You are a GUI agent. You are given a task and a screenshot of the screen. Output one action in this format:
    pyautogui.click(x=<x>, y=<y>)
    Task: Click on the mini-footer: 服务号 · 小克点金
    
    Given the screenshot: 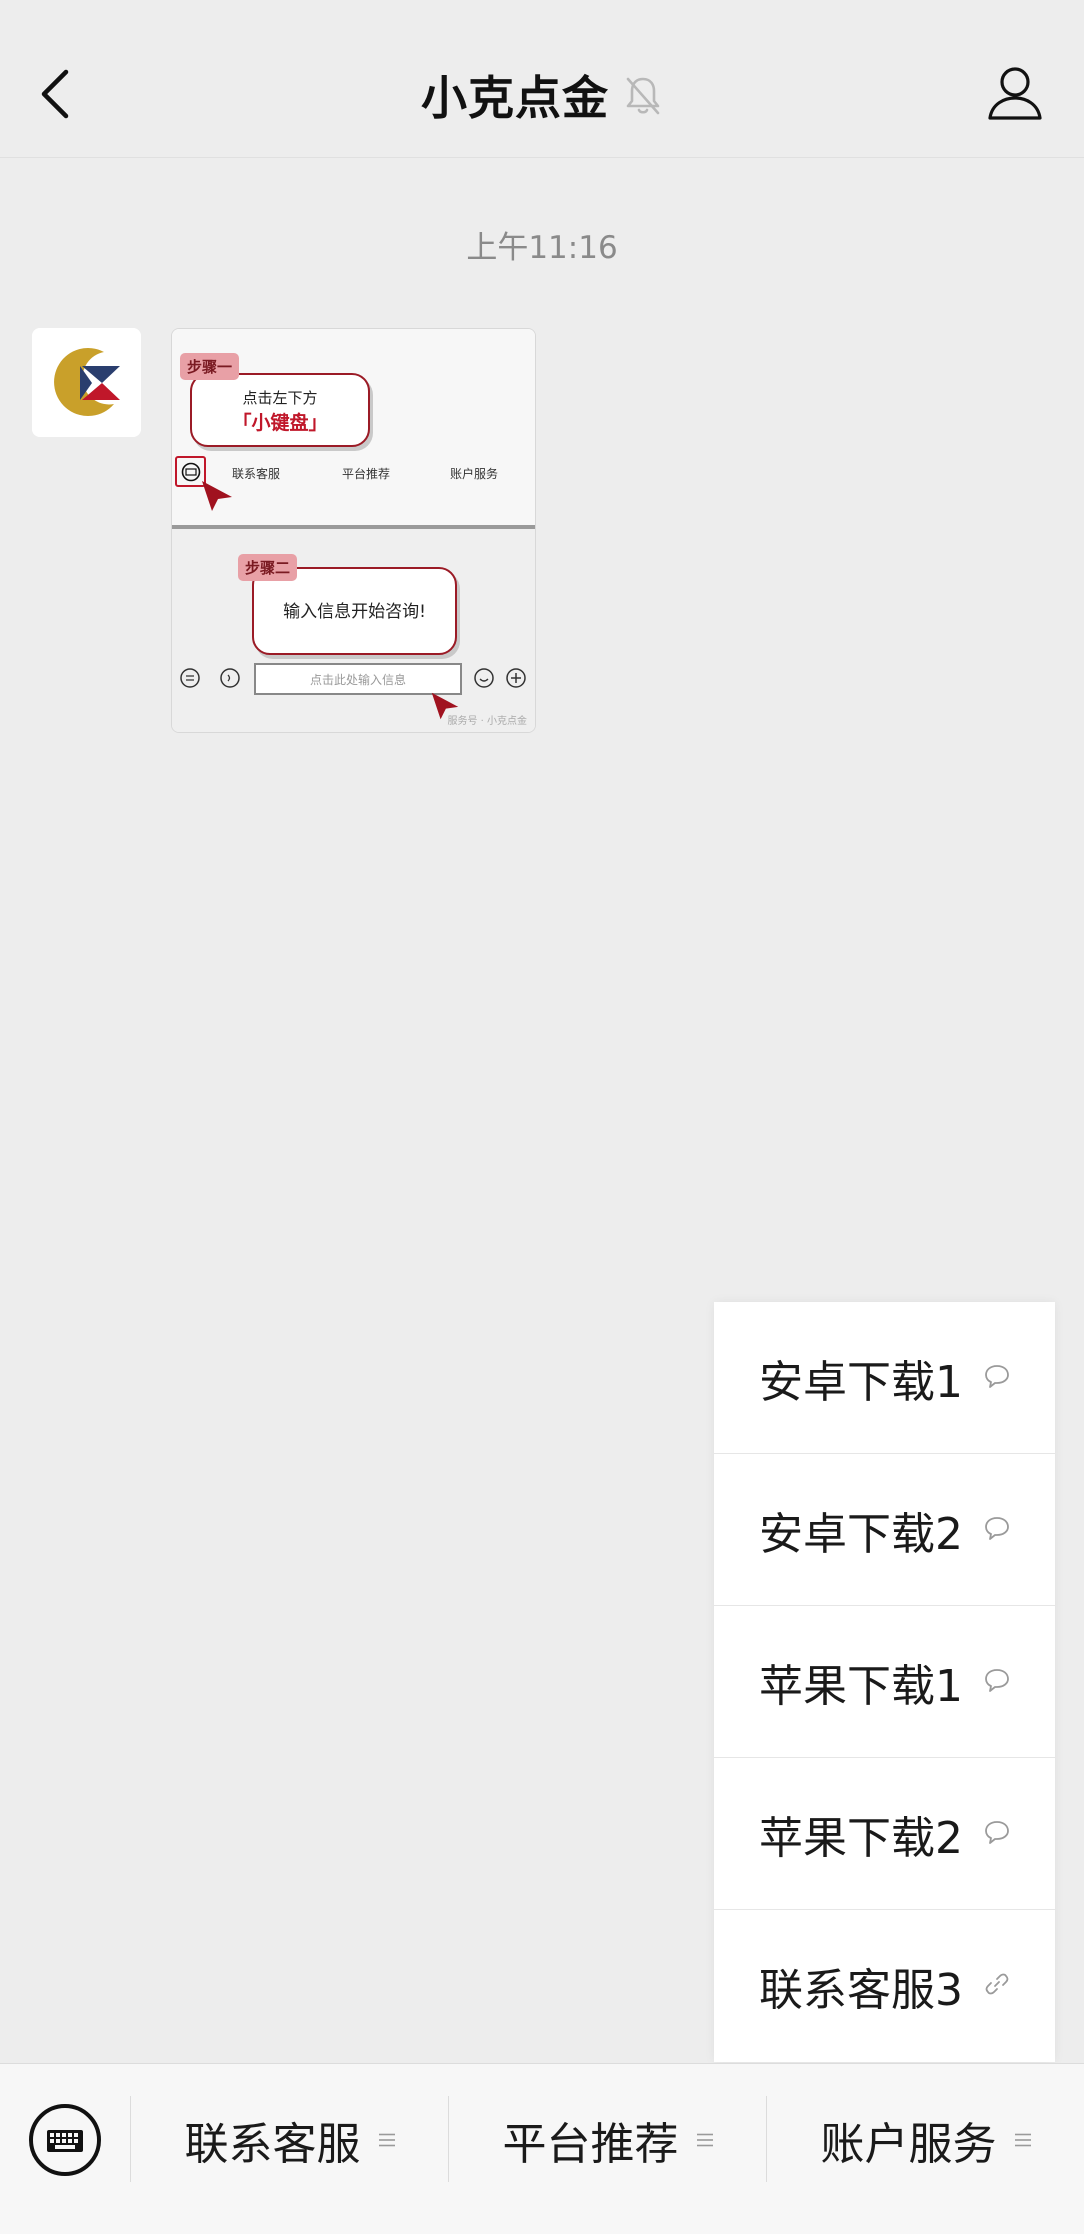 What is the action you would take?
    pyautogui.click(x=487, y=721)
    